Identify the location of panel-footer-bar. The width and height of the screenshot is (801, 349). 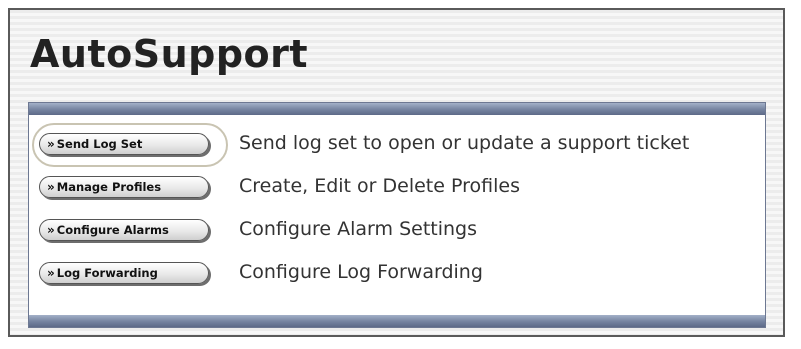
(397, 321).